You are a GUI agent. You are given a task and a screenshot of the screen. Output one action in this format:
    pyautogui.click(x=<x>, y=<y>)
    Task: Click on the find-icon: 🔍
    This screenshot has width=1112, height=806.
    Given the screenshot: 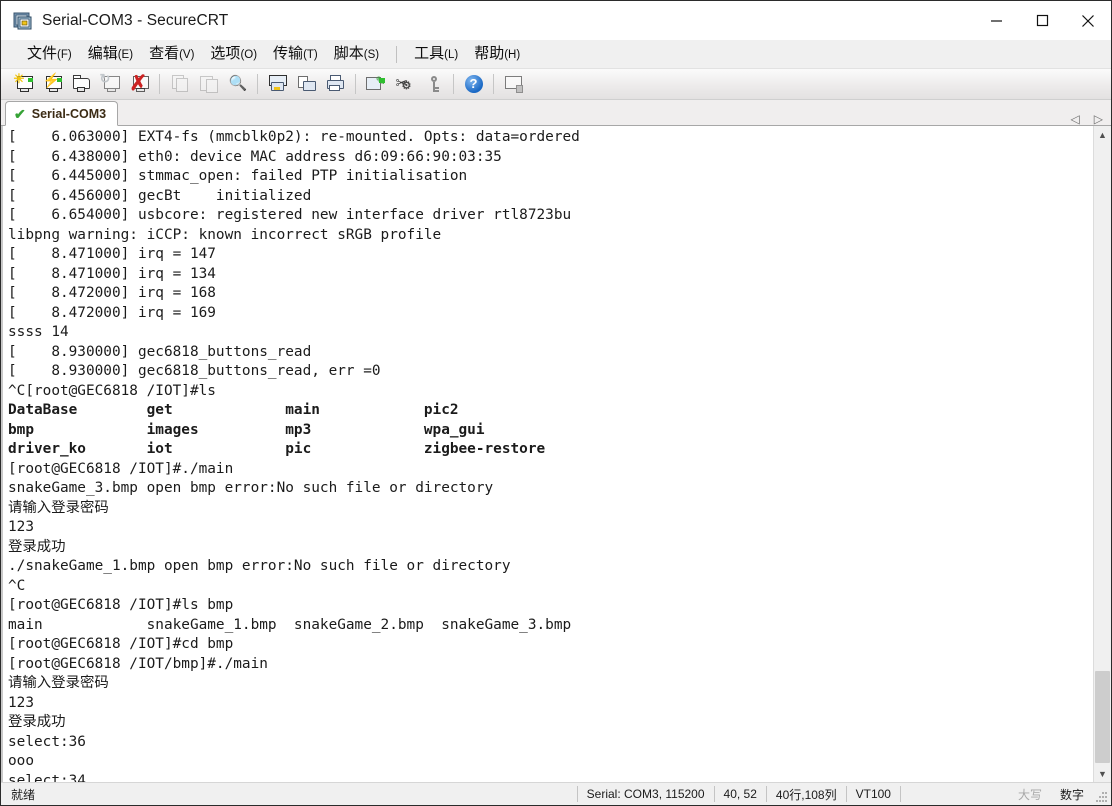 What is the action you would take?
    pyautogui.click(x=238, y=83)
    